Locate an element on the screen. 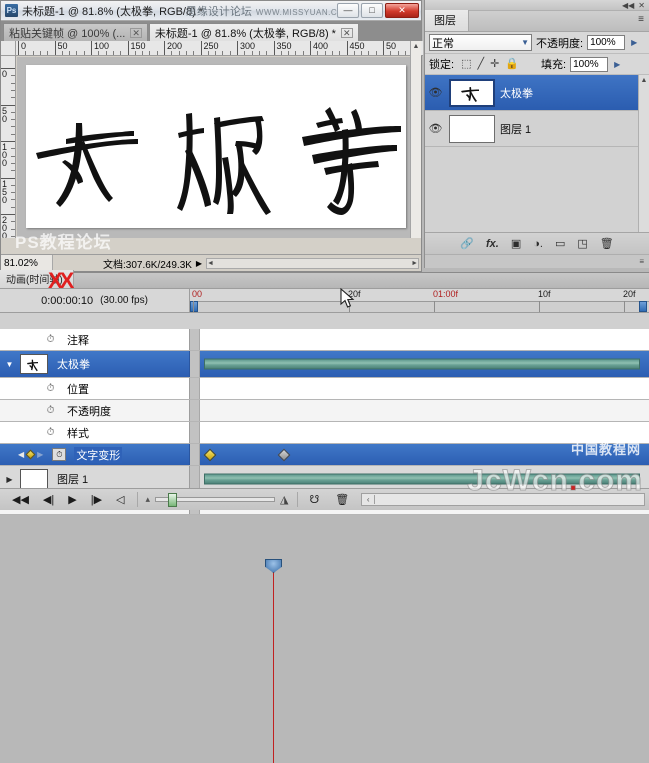  next-keyframe-icon: ▶ is located at coordinates (40, 454).